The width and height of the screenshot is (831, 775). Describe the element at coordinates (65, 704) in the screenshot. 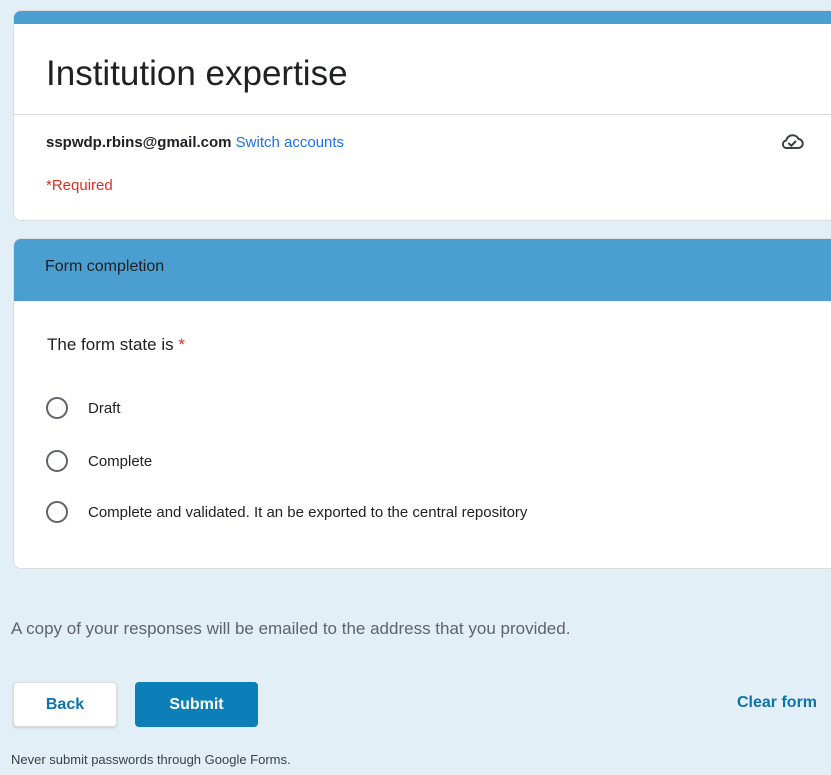

I see `back-button: Back` at that location.